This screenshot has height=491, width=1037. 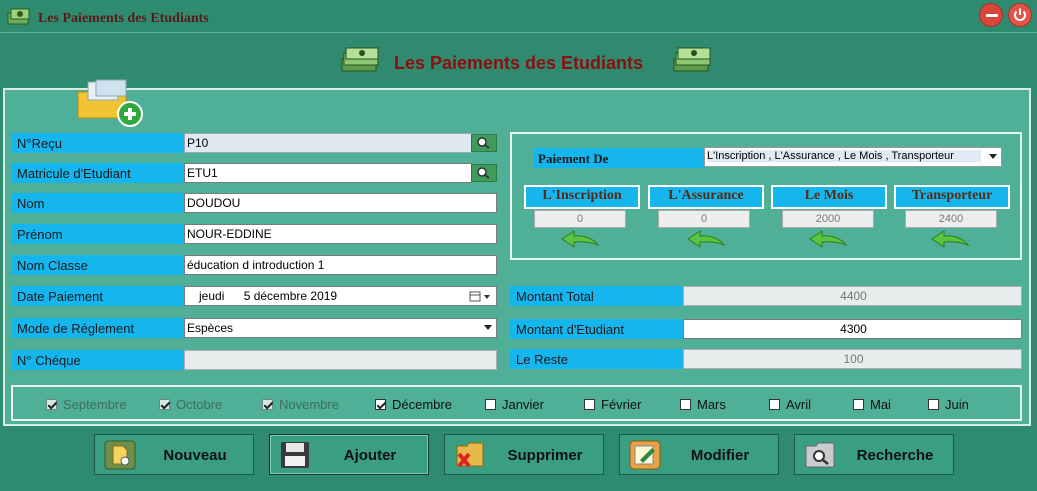 What do you see at coordinates (711, 404) in the screenshot?
I see `month-label: Mars` at bounding box center [711, 404].